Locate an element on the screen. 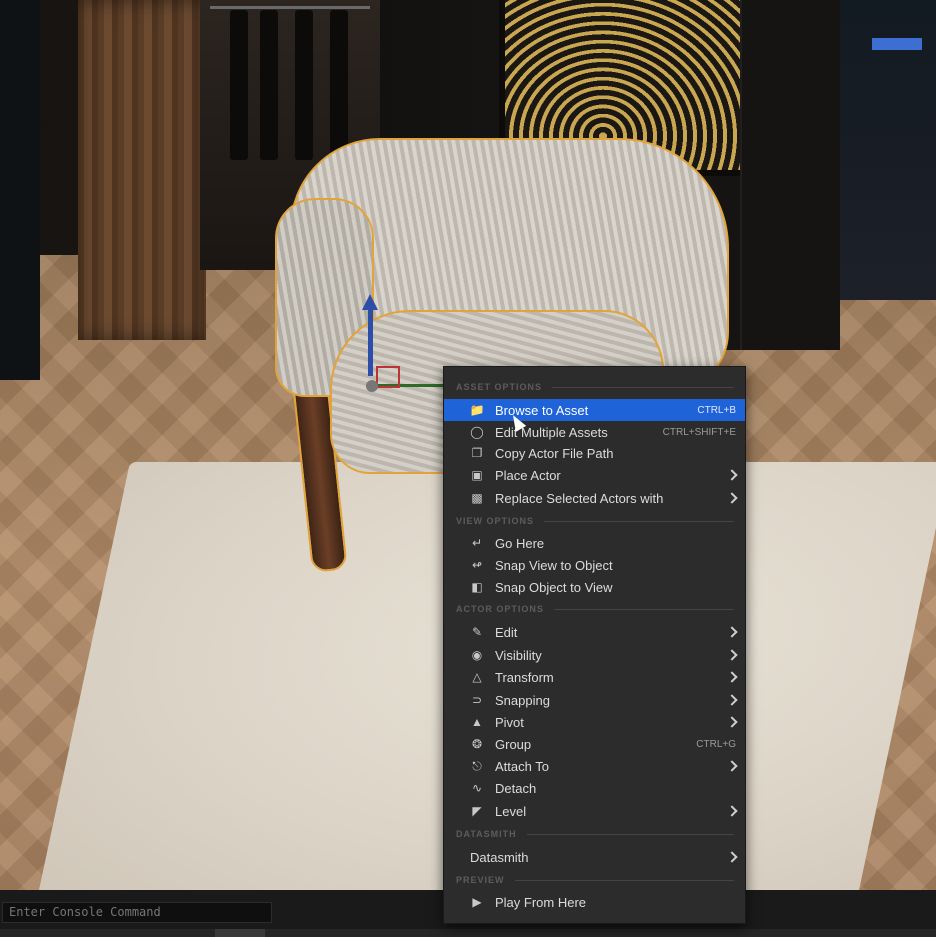  wood-wall-panel is located at coordinates (142, 170).